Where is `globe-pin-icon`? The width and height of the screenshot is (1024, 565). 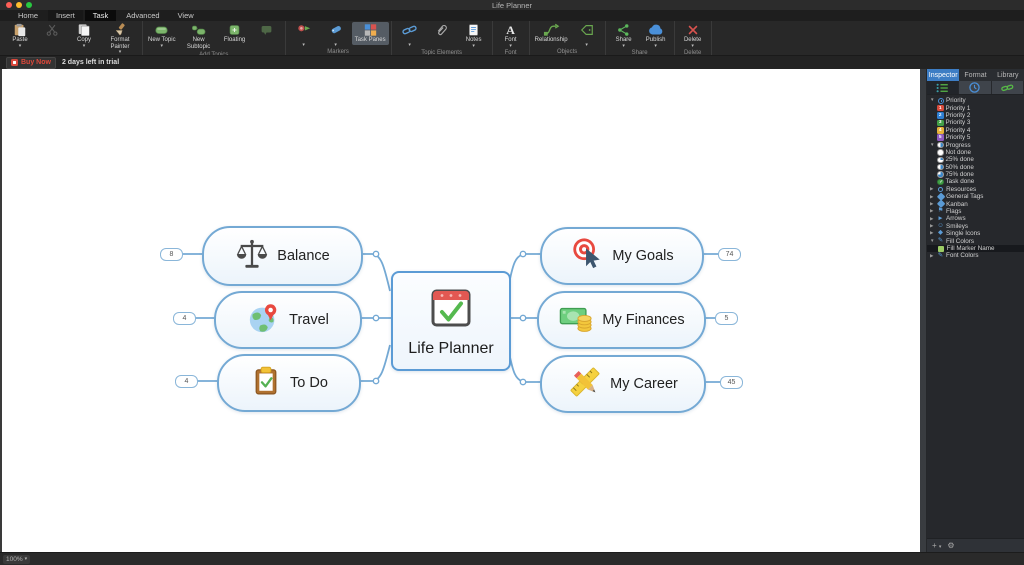 globe-pin-icon is located at coordinates (264, 320).